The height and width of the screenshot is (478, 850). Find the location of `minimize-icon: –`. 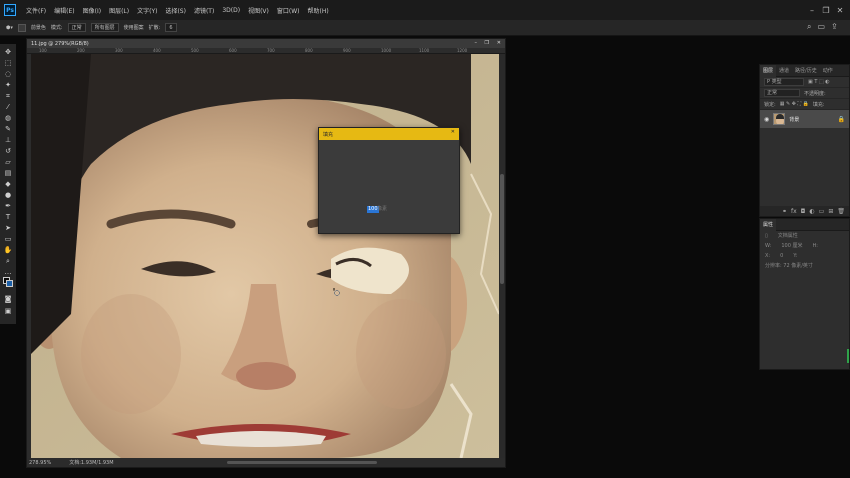

minimize-icon: – is located at coordinates (812, 10).